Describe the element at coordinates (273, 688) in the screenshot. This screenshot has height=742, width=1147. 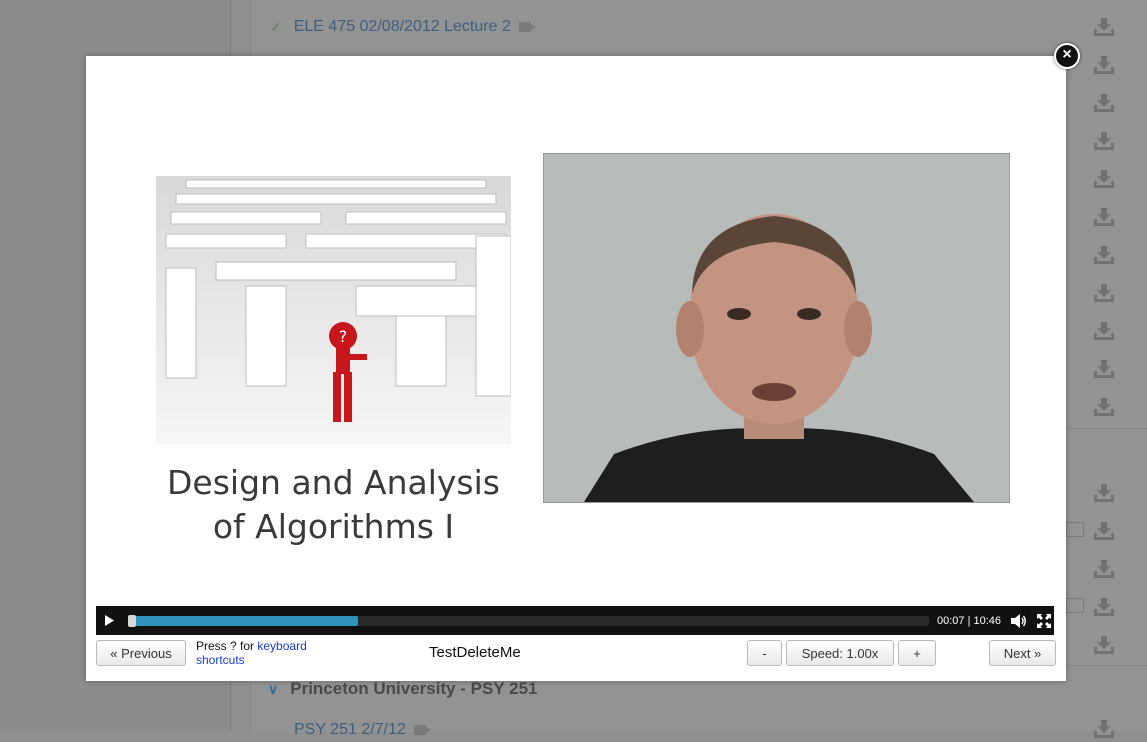
I see `chevron-down-icon: ∨` at that location.